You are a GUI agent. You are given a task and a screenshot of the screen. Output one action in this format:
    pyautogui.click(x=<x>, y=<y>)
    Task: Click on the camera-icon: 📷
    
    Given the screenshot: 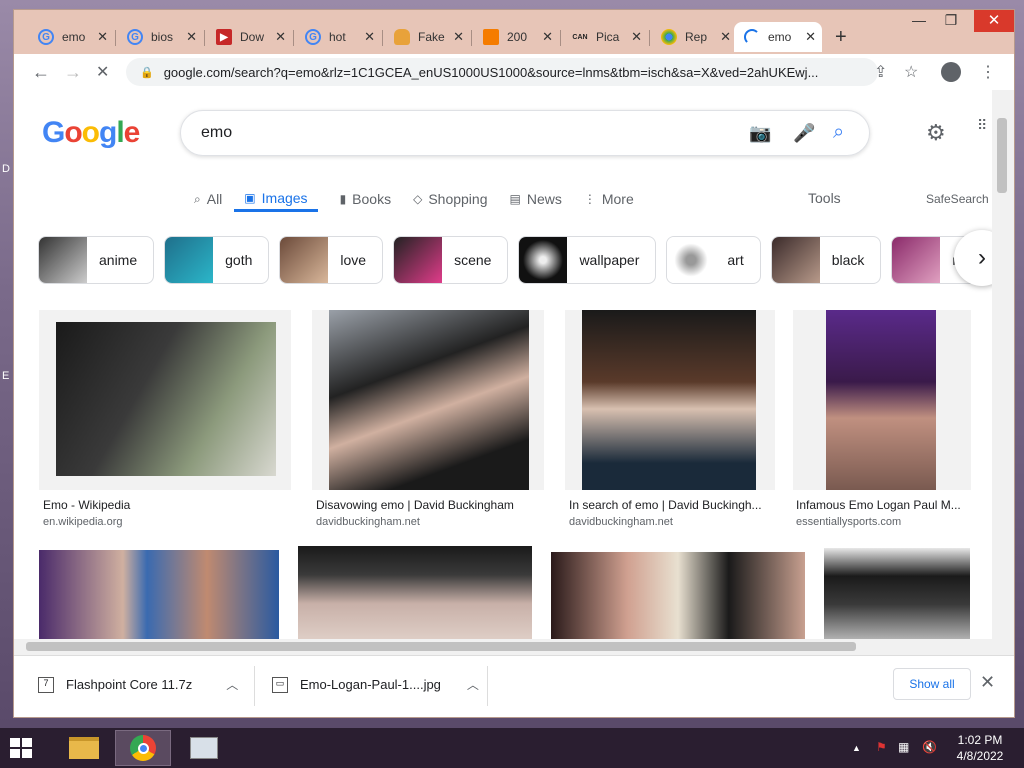 What is the action you would take?
    pyautogui.click(x=760, y=133)
    